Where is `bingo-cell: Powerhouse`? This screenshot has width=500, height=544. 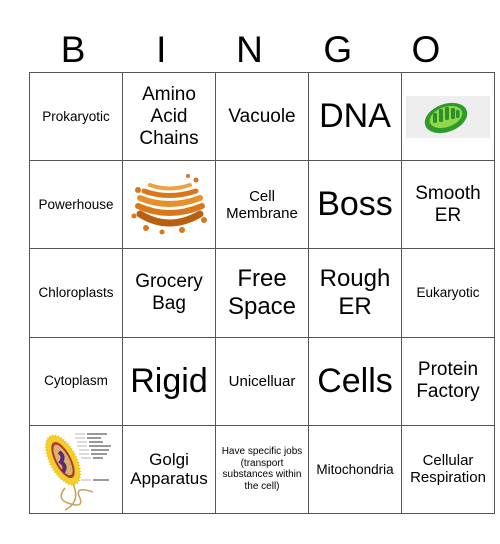 bingo-cell: Powerhouse is located at coordinates (76, 205).